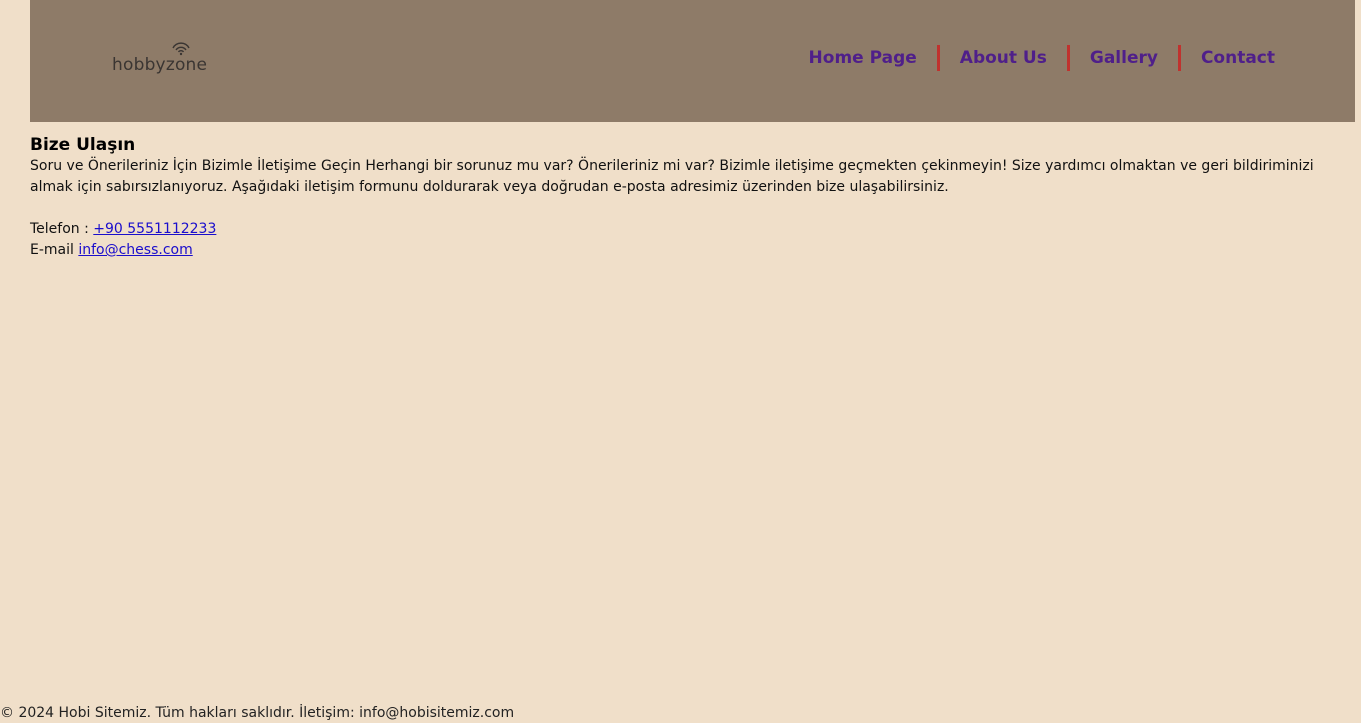  What do you see at coordinates (692, 250) in the screenshot?
I see `email-line: E-mail info@chess.com` at bounding box center [692, 250].